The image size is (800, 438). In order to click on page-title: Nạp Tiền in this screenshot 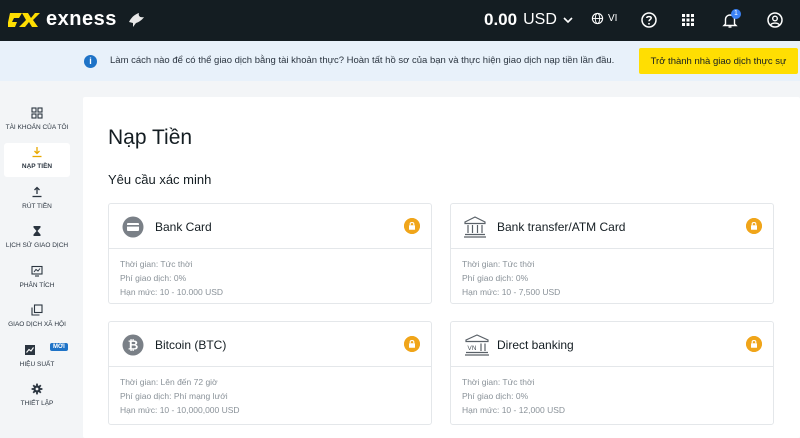, I will do `click(150, 137)`.